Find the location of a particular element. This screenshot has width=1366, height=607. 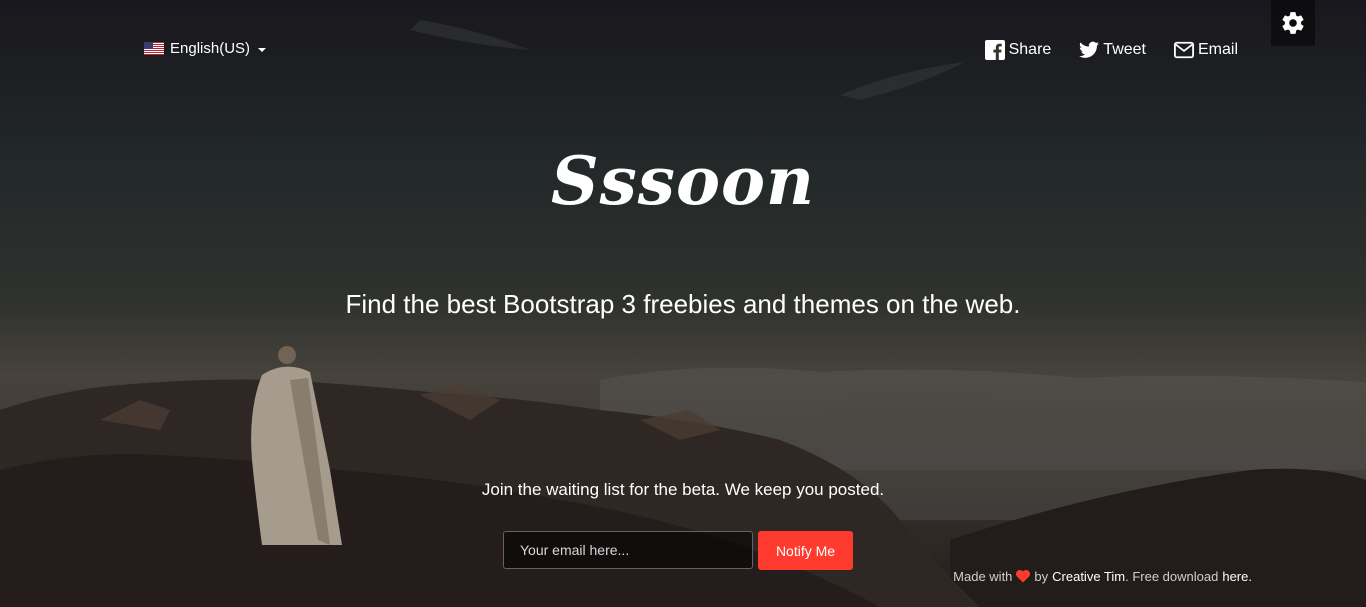

heart-icon is located at coordinates (1023, 576).